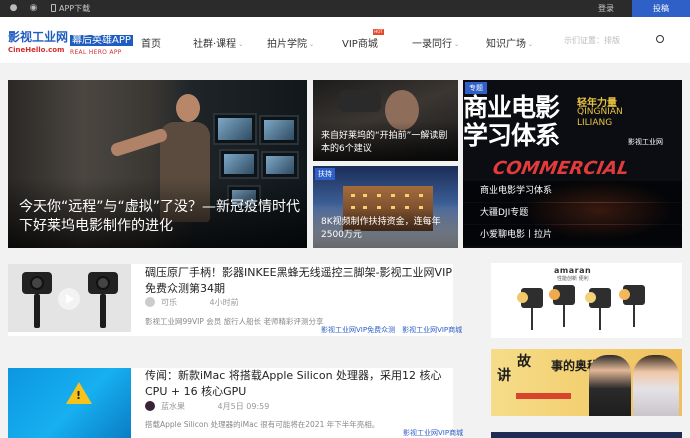  Describe the element at coordinates (524, 362) in the screenshot. I see `ad-story-char2: 故` at that location.